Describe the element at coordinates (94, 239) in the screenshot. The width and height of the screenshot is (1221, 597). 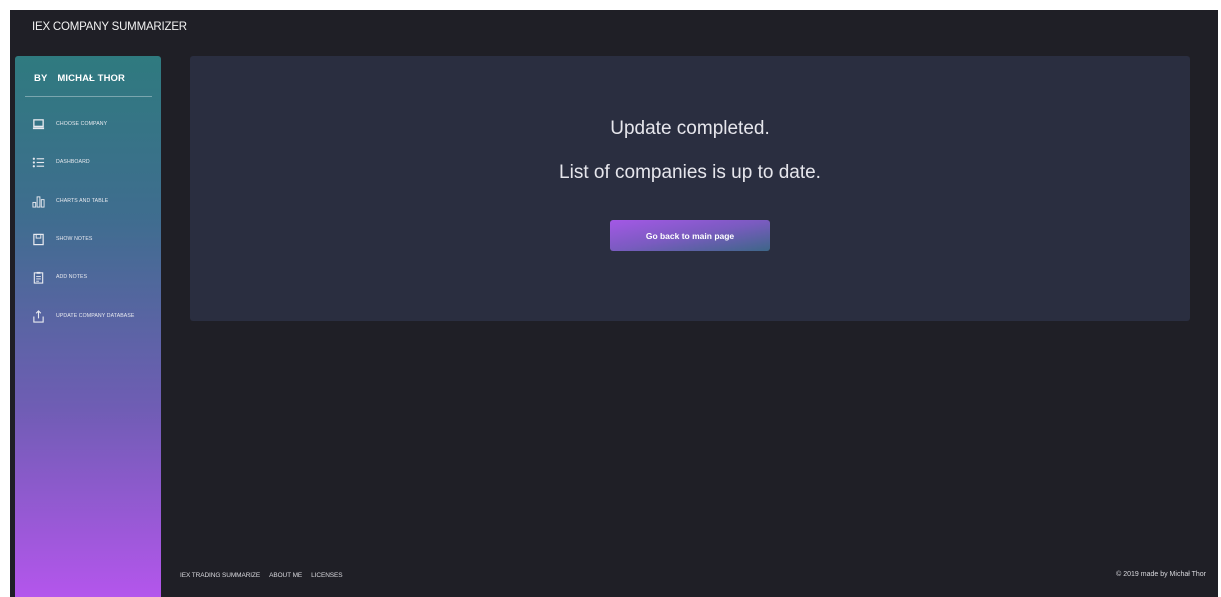
I see `sidebar-item-show-notes: SHOW NOTES` at that location.